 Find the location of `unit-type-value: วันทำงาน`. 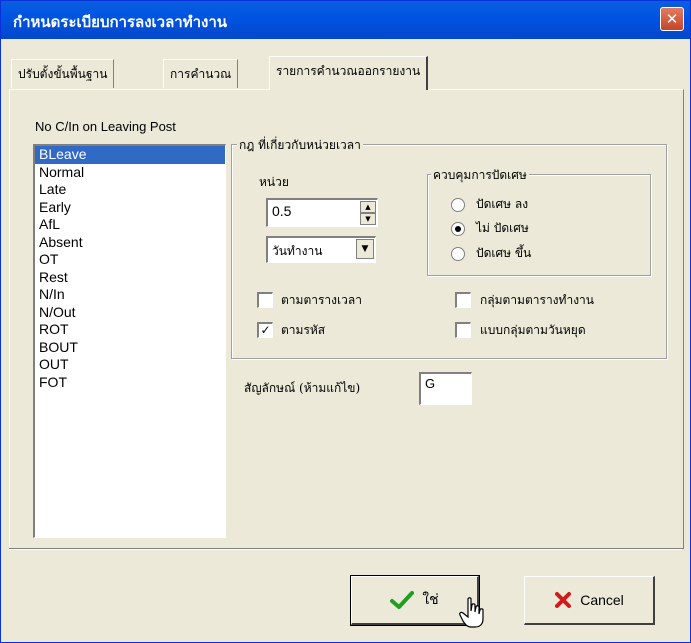

unit-type-value: วันทำงาน is located at coordinates (297, 251).